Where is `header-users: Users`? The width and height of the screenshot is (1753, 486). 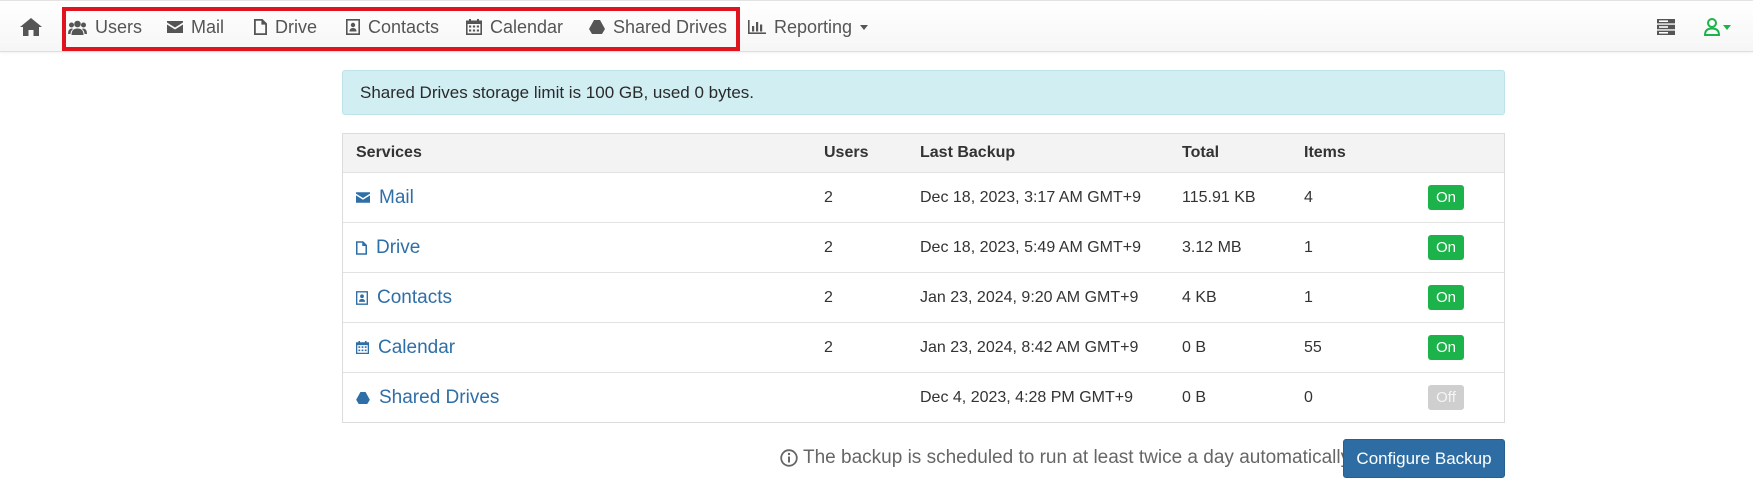
header-users: Users is located at coordinates (846, 152).